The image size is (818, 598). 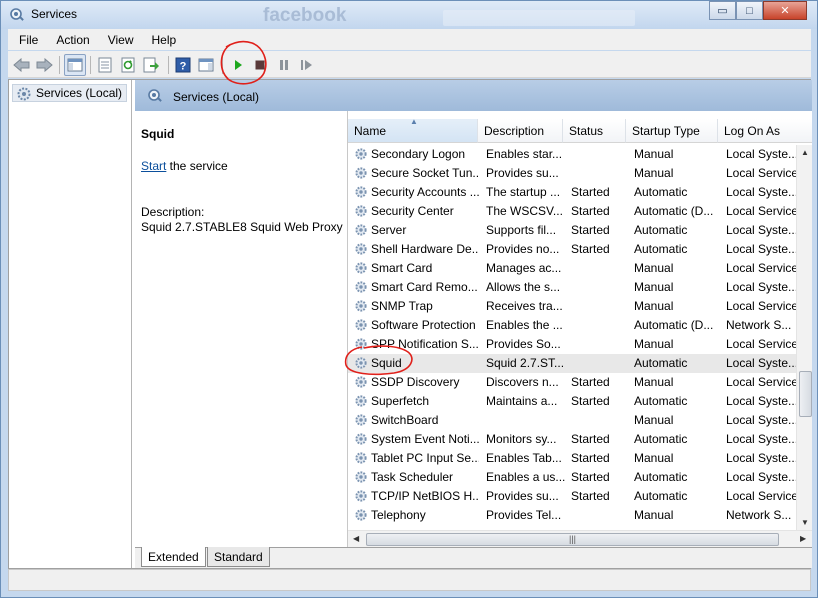 What do you see at coordinates (119, 40) in the screenshot?
I see `menu-view: View` at bounding box center [119, 40].